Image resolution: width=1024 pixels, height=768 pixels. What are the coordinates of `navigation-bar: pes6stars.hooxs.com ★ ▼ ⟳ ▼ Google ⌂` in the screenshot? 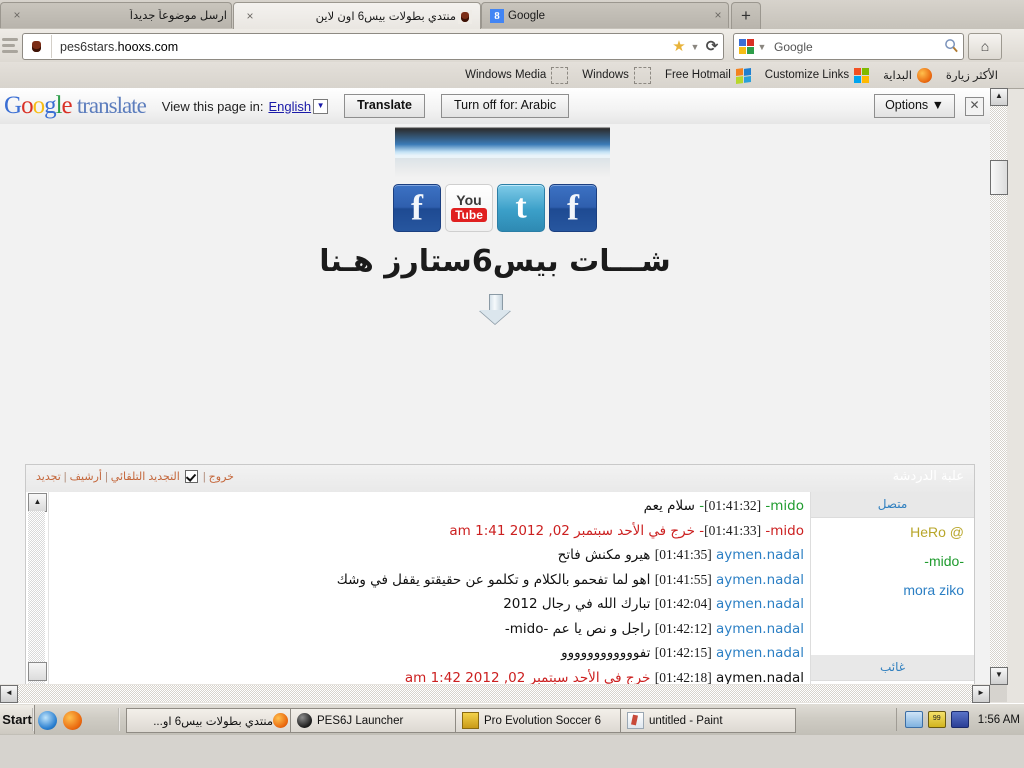 It's located at (512, 46).